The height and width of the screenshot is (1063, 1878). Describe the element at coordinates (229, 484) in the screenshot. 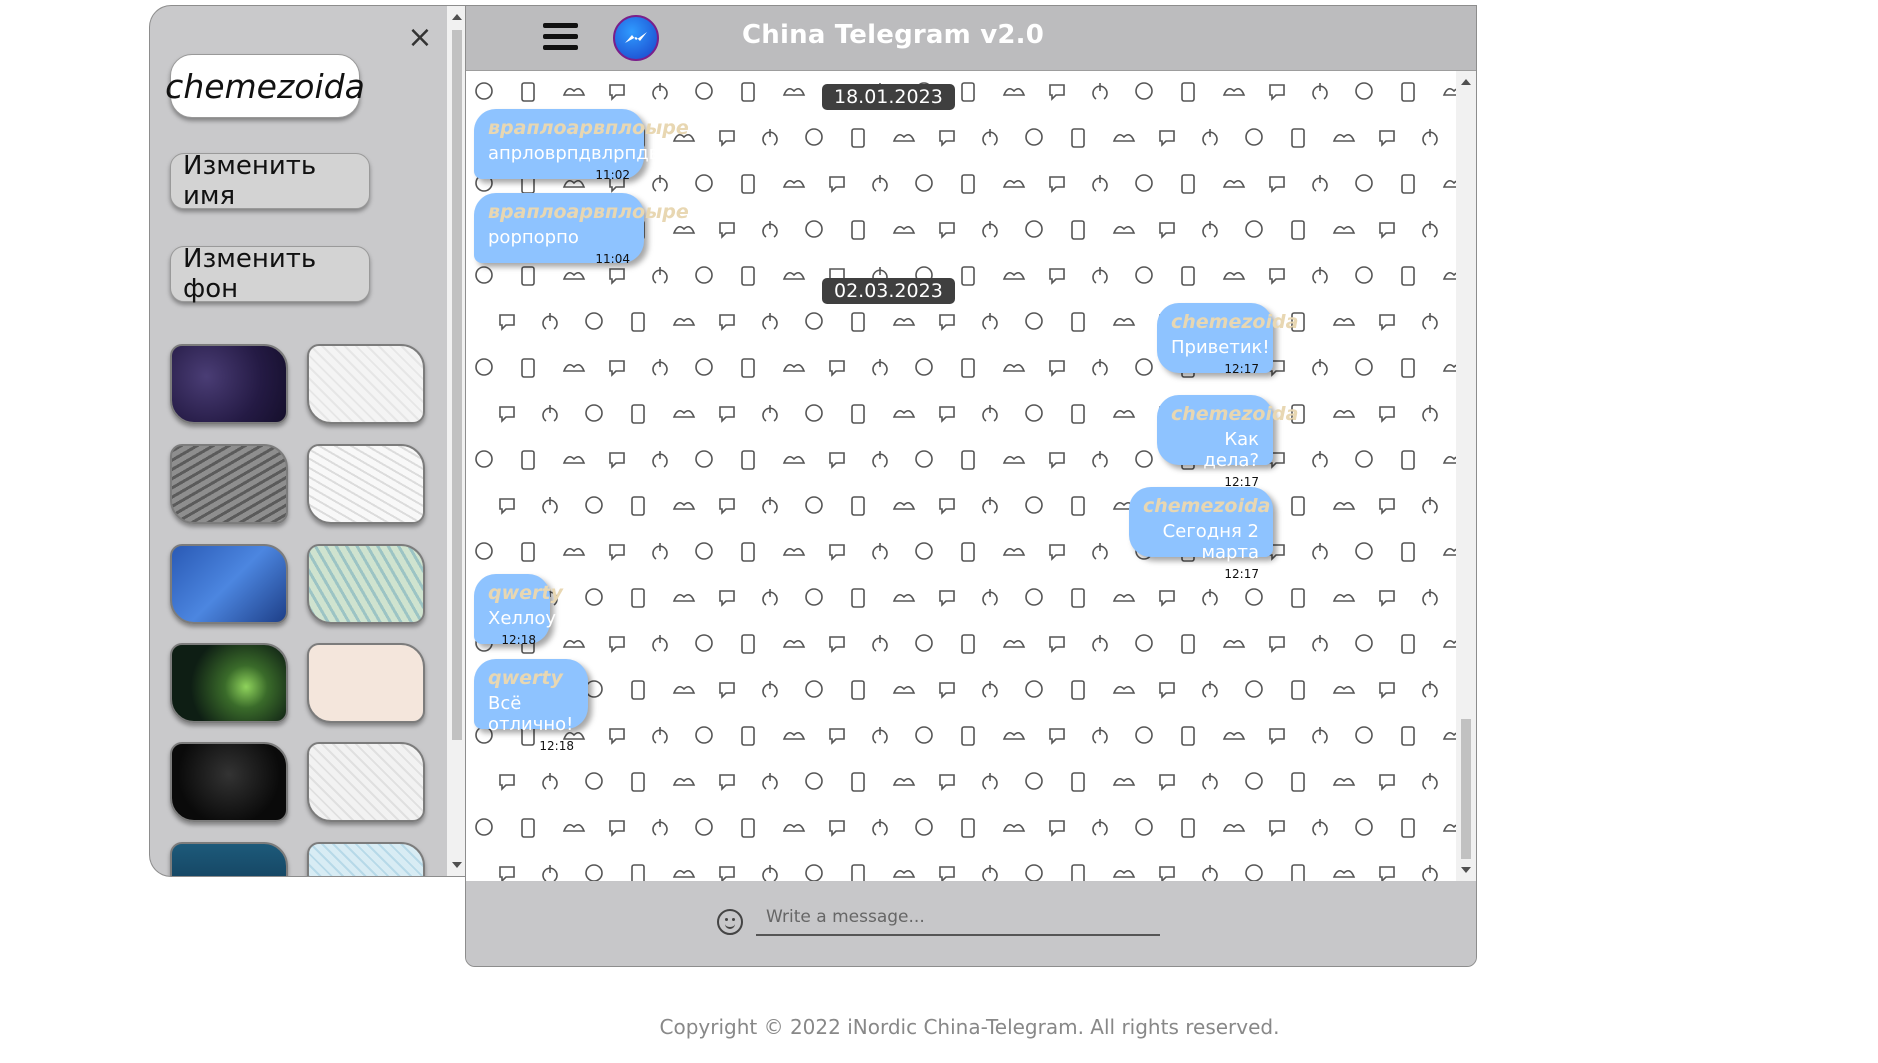

I see `background-option-gray-doodle` at that location.